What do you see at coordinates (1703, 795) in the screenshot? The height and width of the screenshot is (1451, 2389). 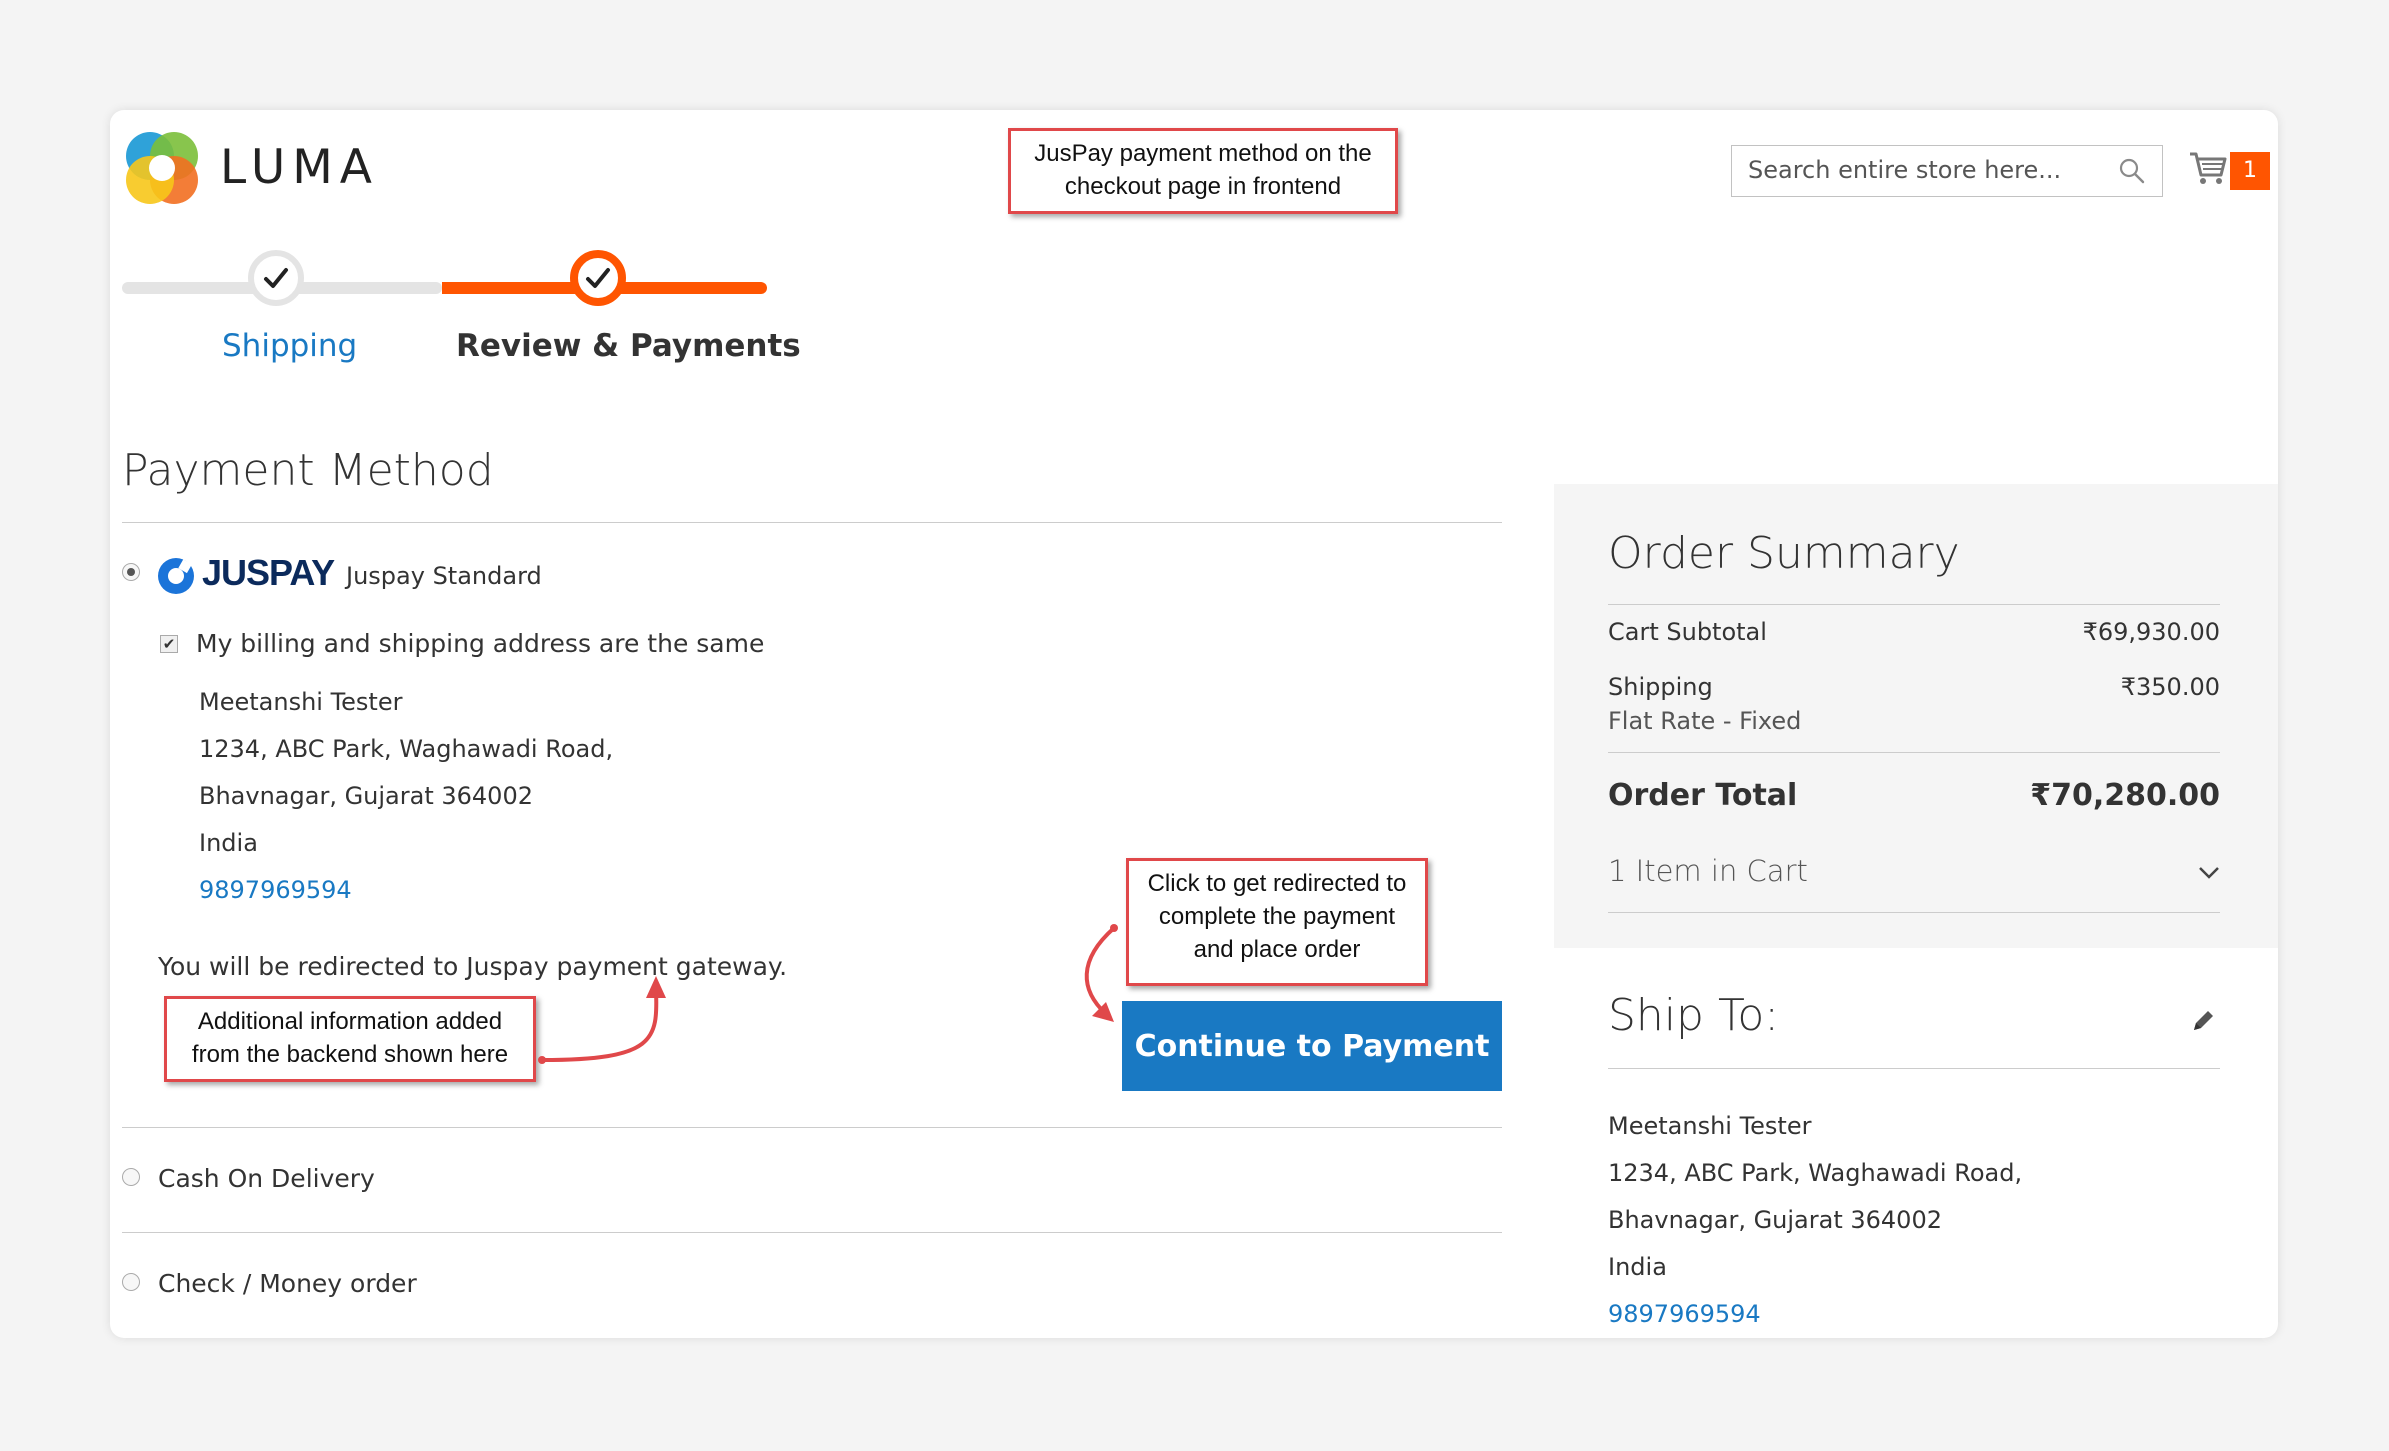 I see `order-total-label: Order Total` at bounding box center [1703, 795].